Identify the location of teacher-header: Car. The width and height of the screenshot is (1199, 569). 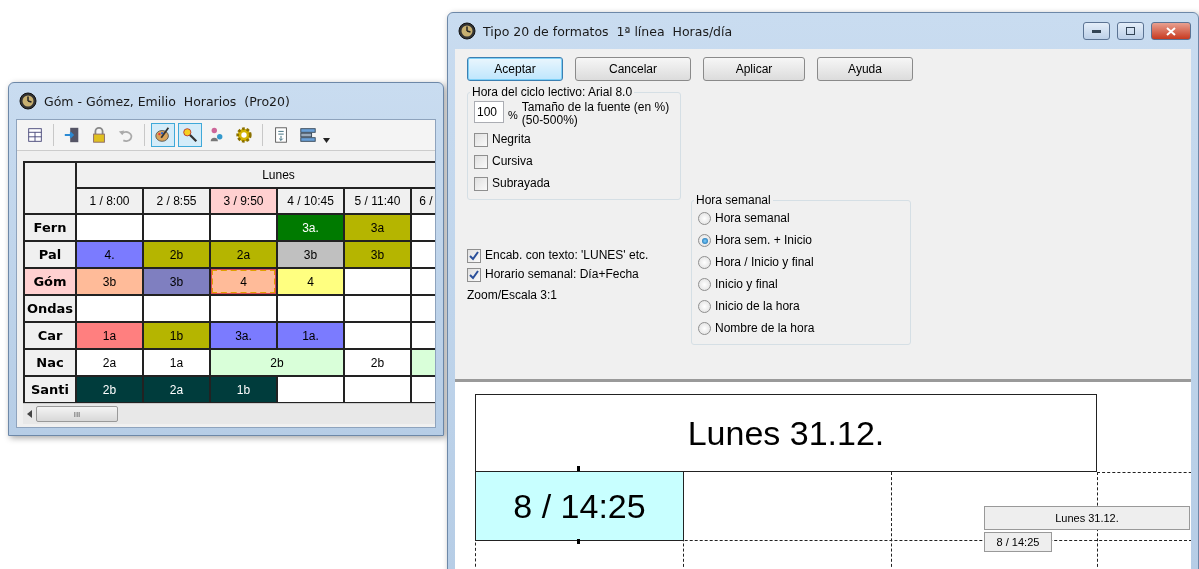
(50, 335).